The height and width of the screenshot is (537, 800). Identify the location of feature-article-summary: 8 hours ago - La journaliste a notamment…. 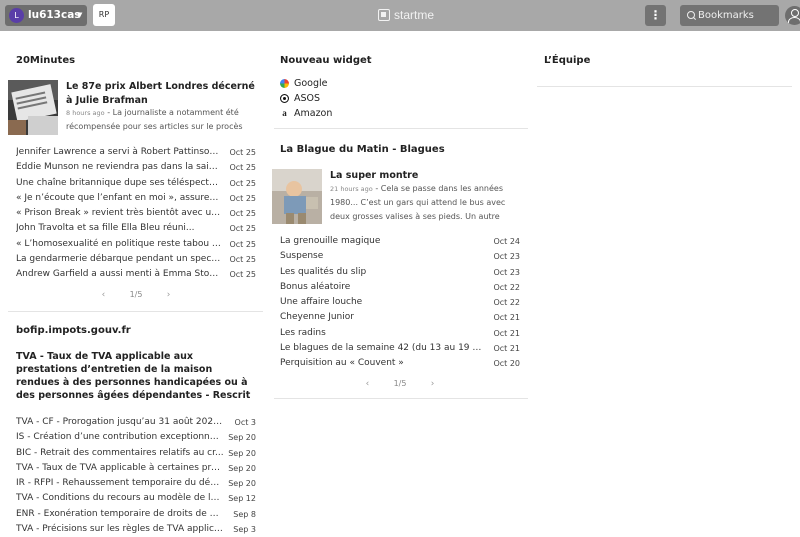
(163, 120).